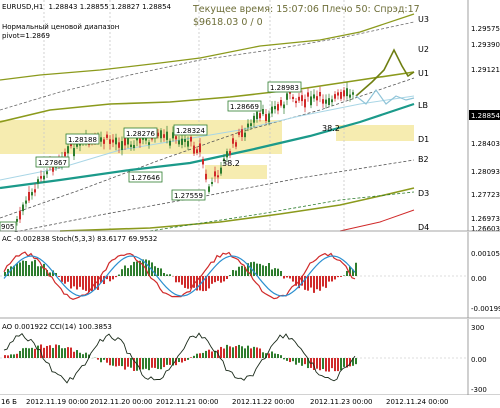  I want to click on ohlc-values: 1.28843 1.28855 1.28827 1.28854, so click(110, 7).